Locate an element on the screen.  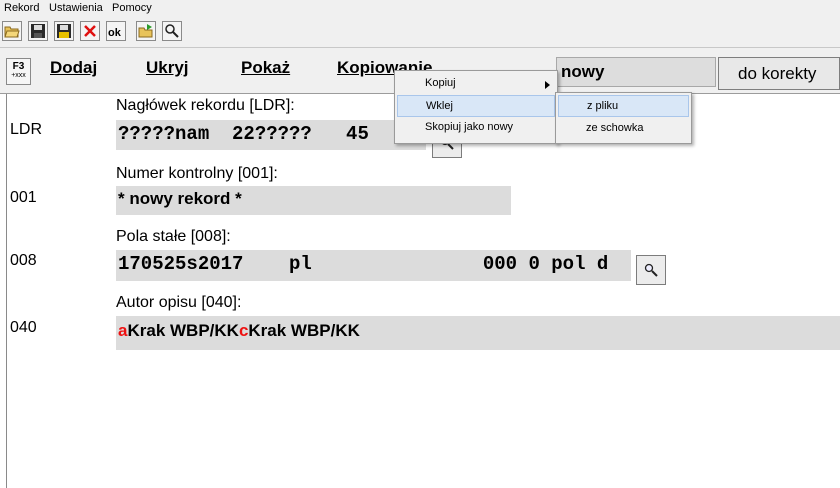
paste-submenu: z pliku ze schowka is located at coordinates (623, 118).